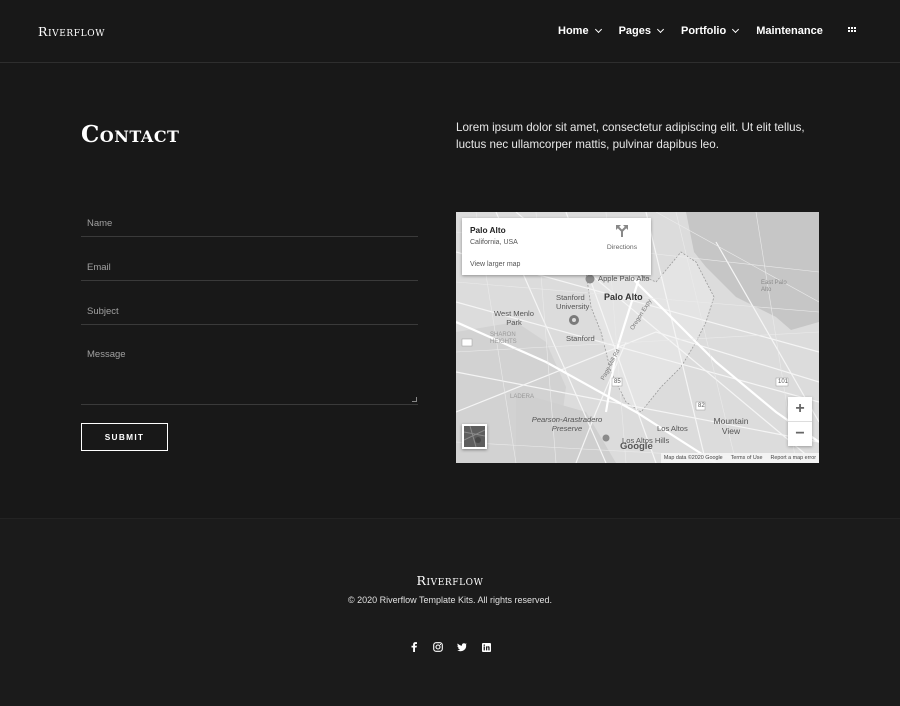 The width and height of the screenshot is (900, 706). I want to click on map-zoom-control: + −, so click(800, 421).